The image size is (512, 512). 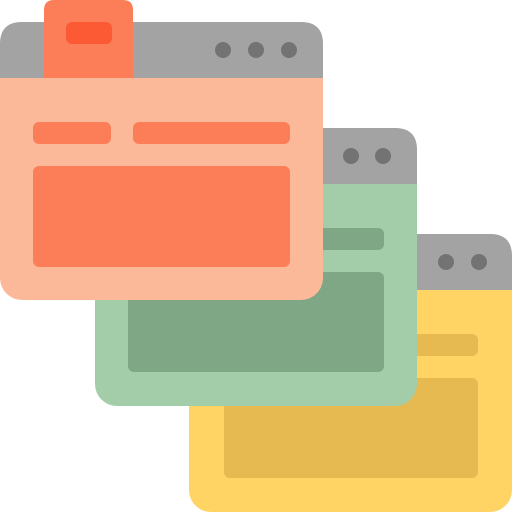 What do you see at coordinates (211, 133) in the screenshot?
I see `front-window-content-bar-right` at bounding box center [211, 133].